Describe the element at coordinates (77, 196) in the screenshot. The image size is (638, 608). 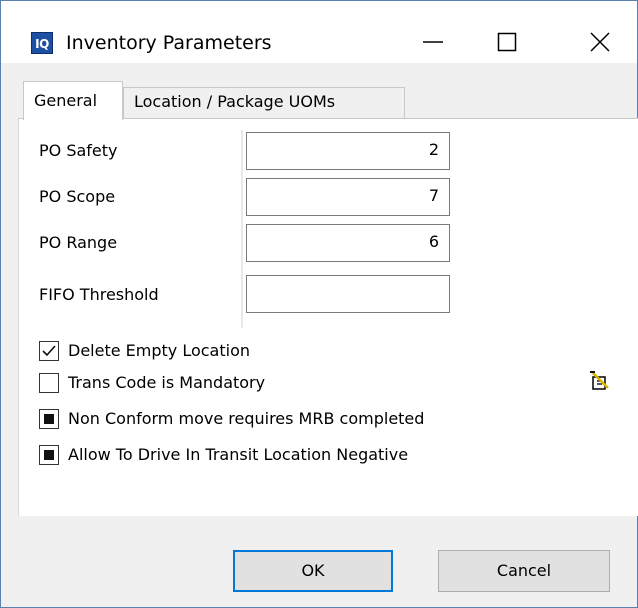
I see `po-scope-label: PO Scope` at that location.